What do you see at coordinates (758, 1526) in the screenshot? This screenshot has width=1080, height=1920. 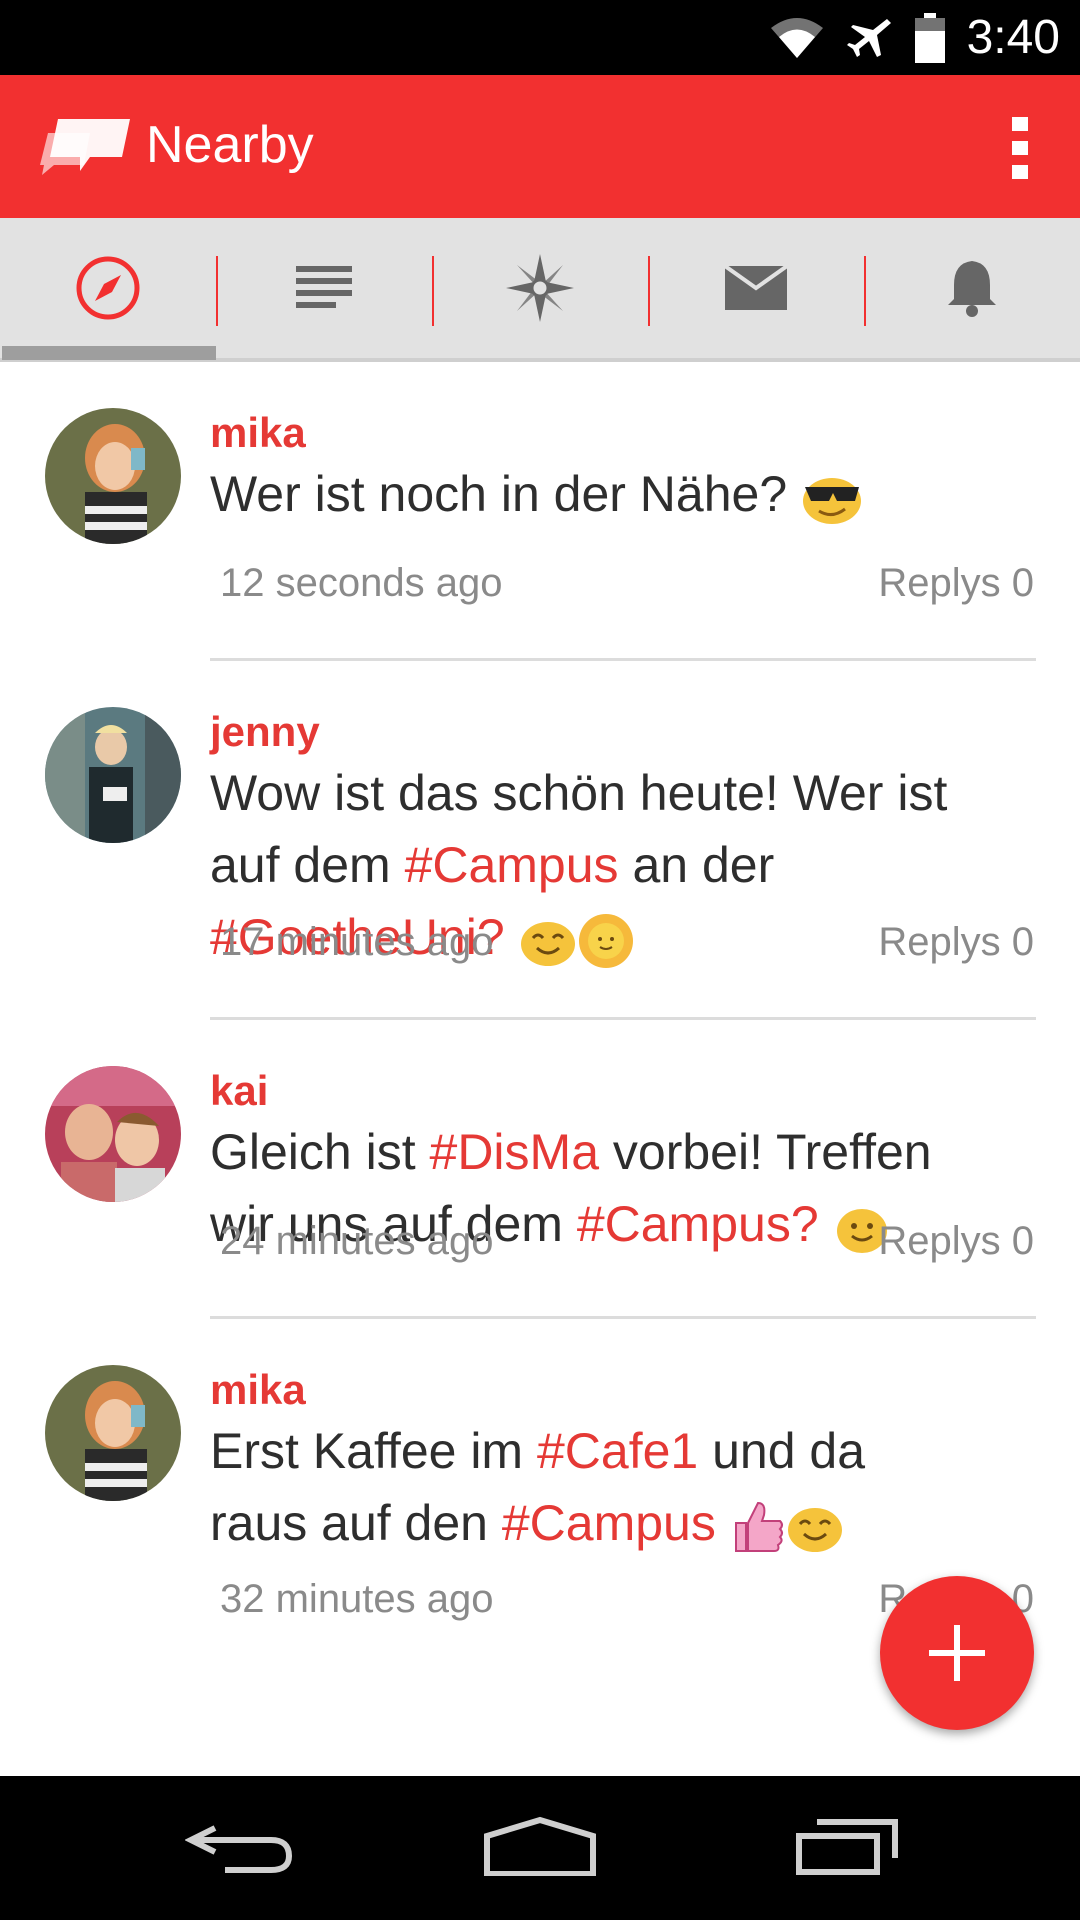 I see `thumbs-up-emoji` at bounding box center [758, 1526].